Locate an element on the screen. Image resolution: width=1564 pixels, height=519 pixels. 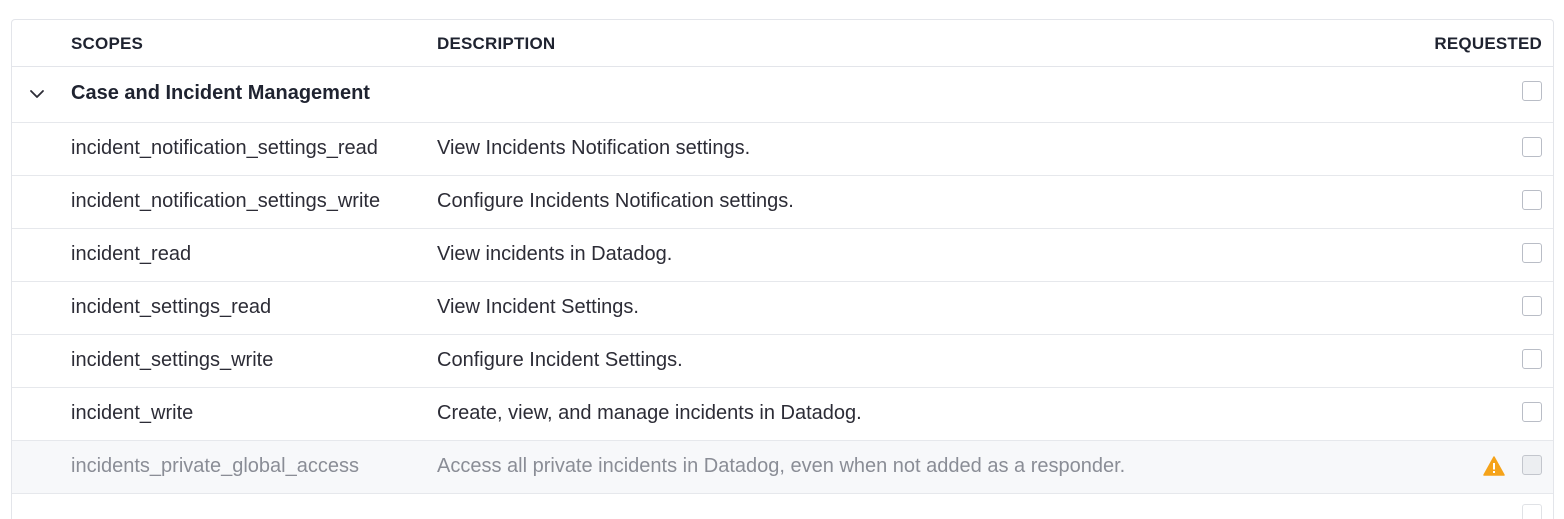
scope-name: incidents_private_global_access is located at coordinates (215, 466).